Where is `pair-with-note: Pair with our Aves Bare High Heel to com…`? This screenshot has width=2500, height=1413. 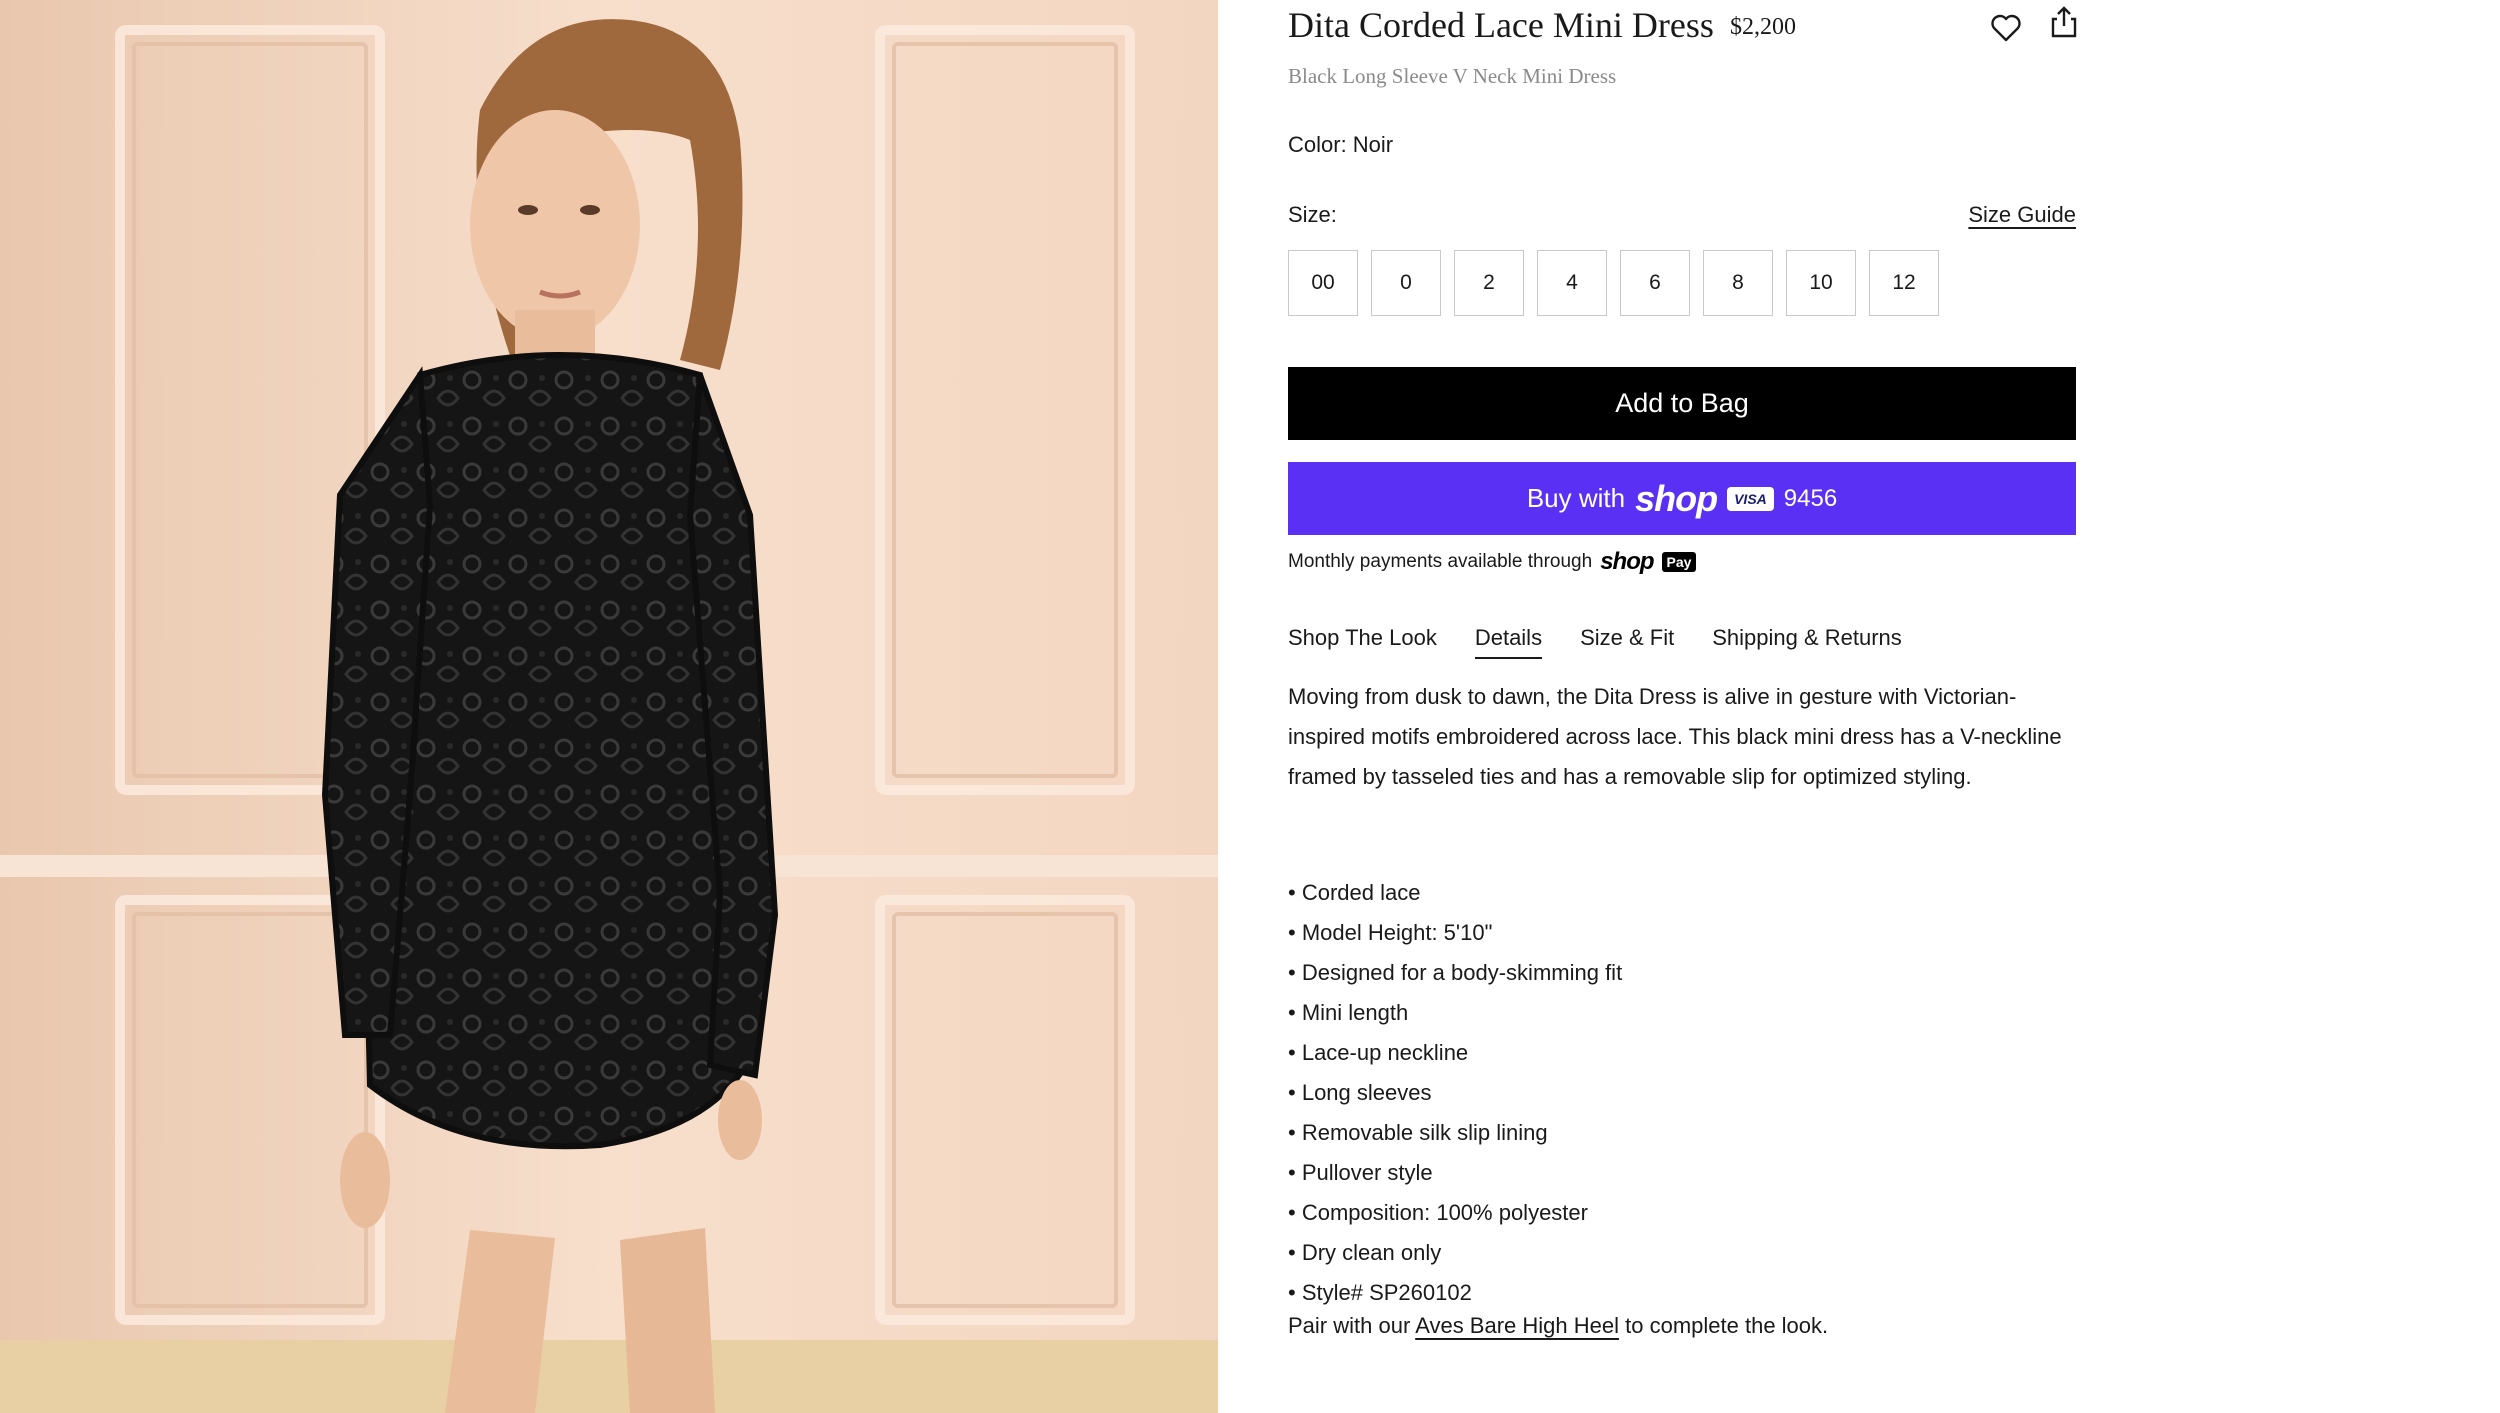
pair-with-note: Pair with our Aves Bare High Heel to com… is located at coordinates (1558, 1326).